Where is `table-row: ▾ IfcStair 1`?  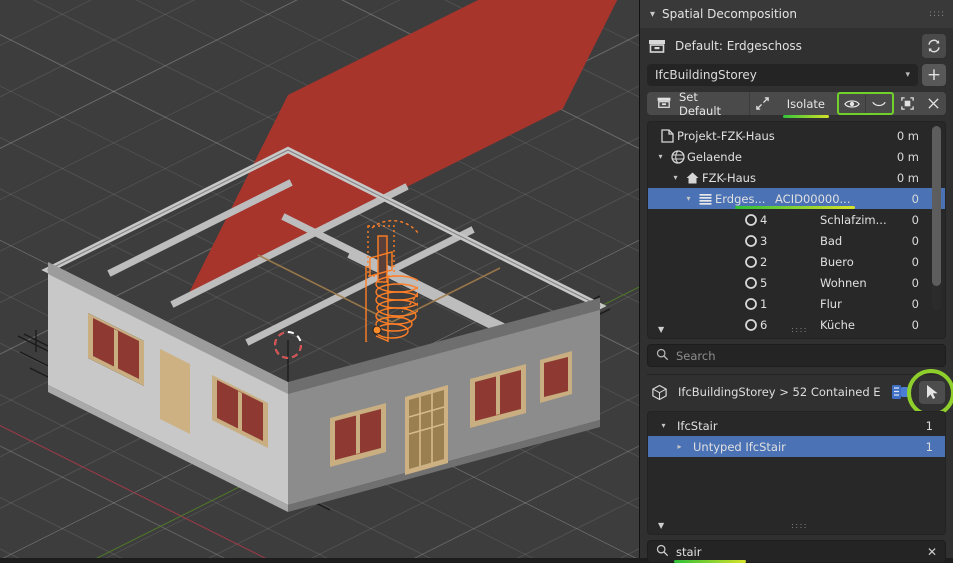 table-row: ▾ IfcStair 1 is located at coordinates (796, 425).